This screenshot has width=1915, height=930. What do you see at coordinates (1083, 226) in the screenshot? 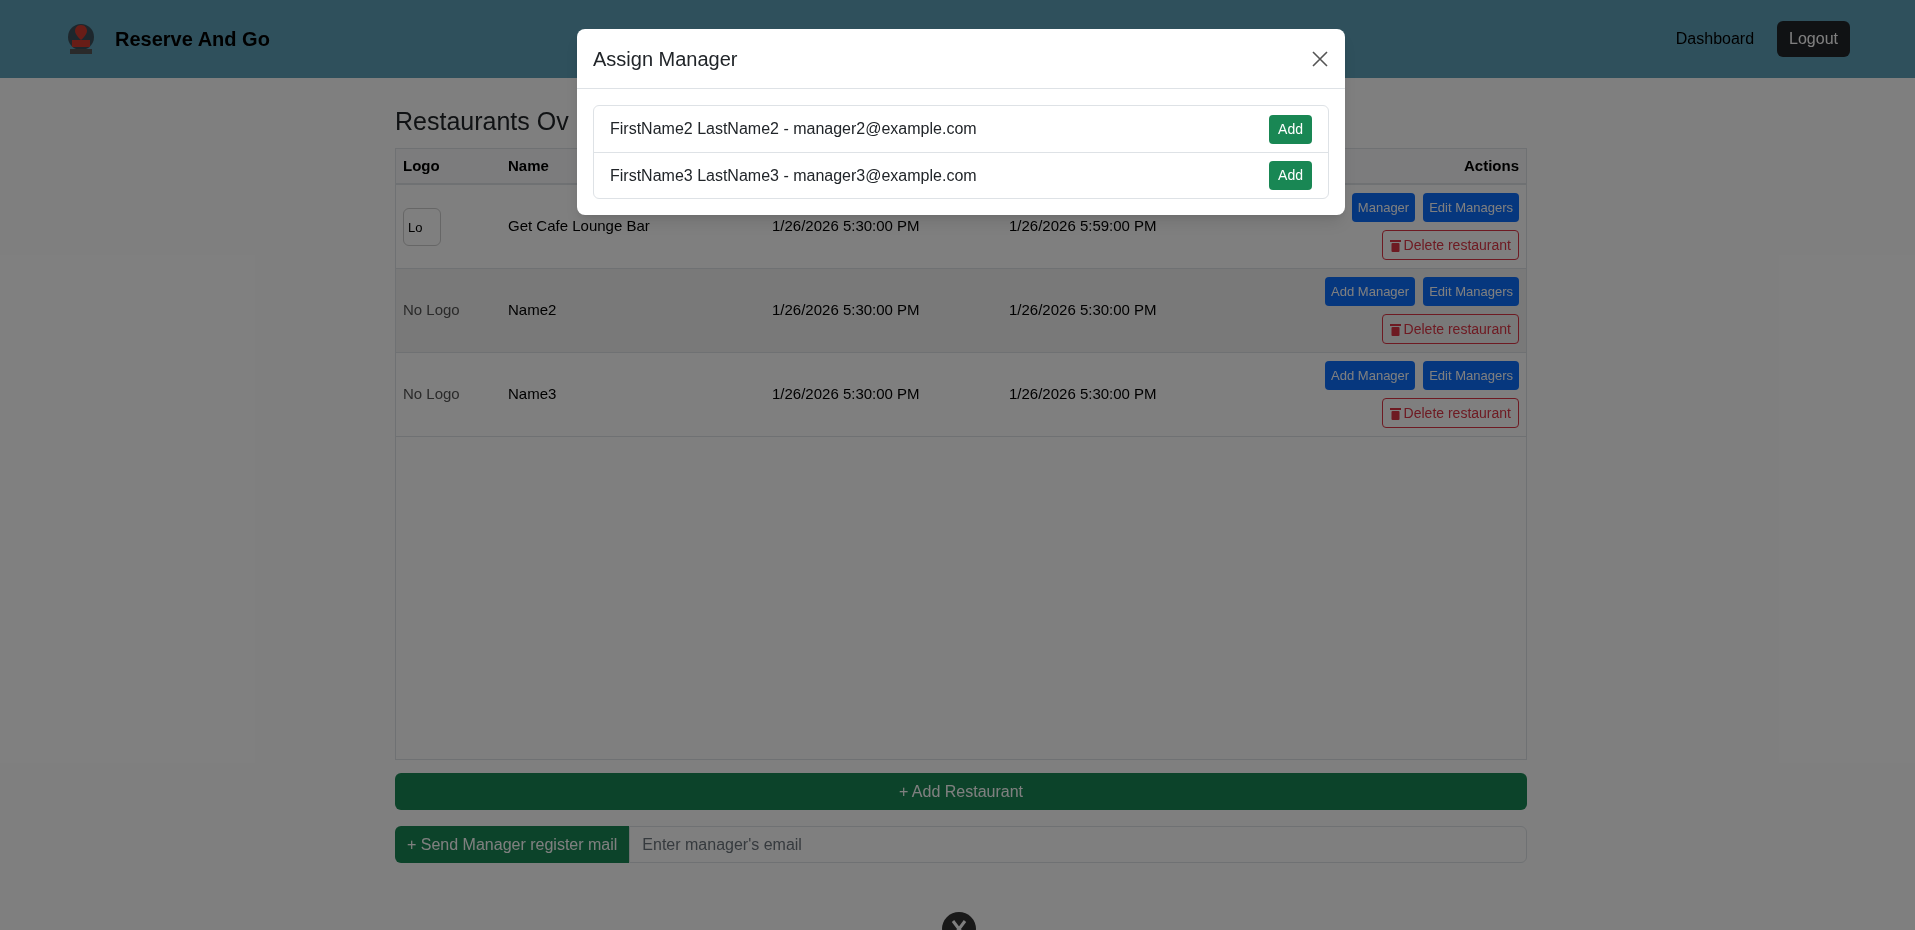
I see `table-cell-text: 1/26/2026 5:59:00 PM` at bounding box center [1083, 226].